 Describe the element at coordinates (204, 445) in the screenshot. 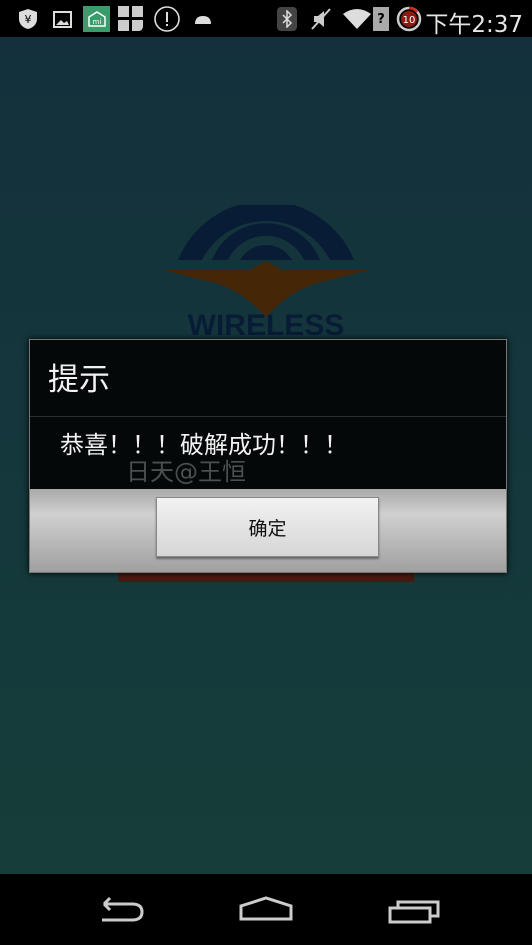

I see `dialog-message: 恭喜！！！破解成功！！！` at that location.